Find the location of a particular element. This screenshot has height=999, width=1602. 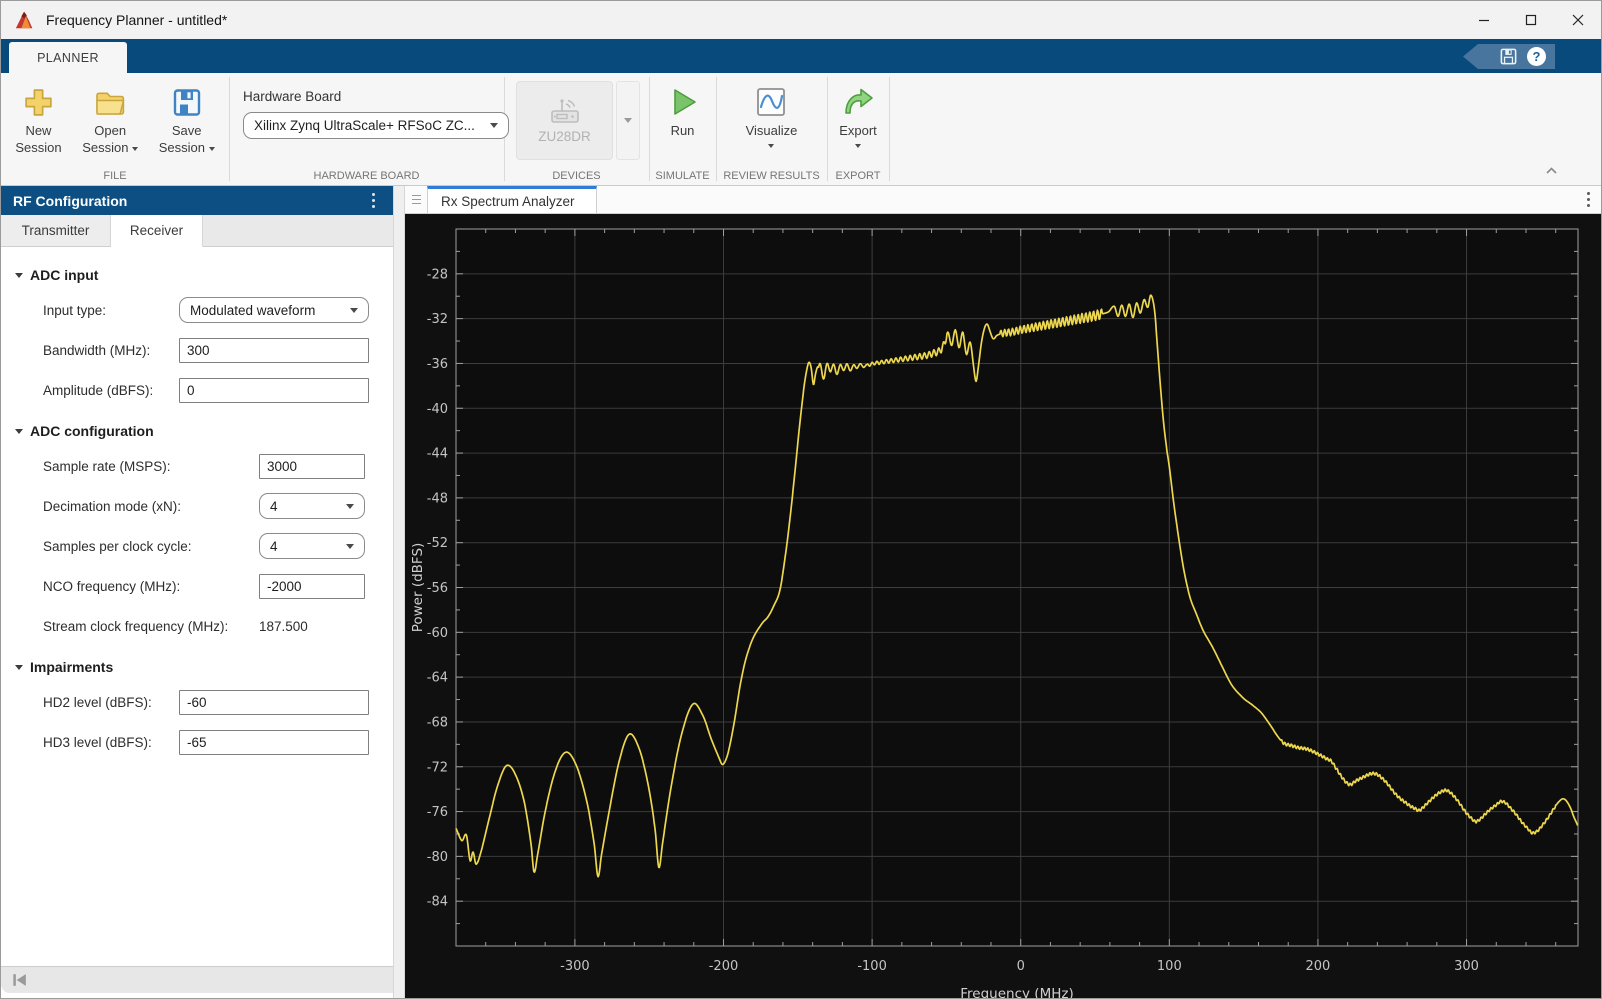

group-separator is located at coordinates (889, 129).